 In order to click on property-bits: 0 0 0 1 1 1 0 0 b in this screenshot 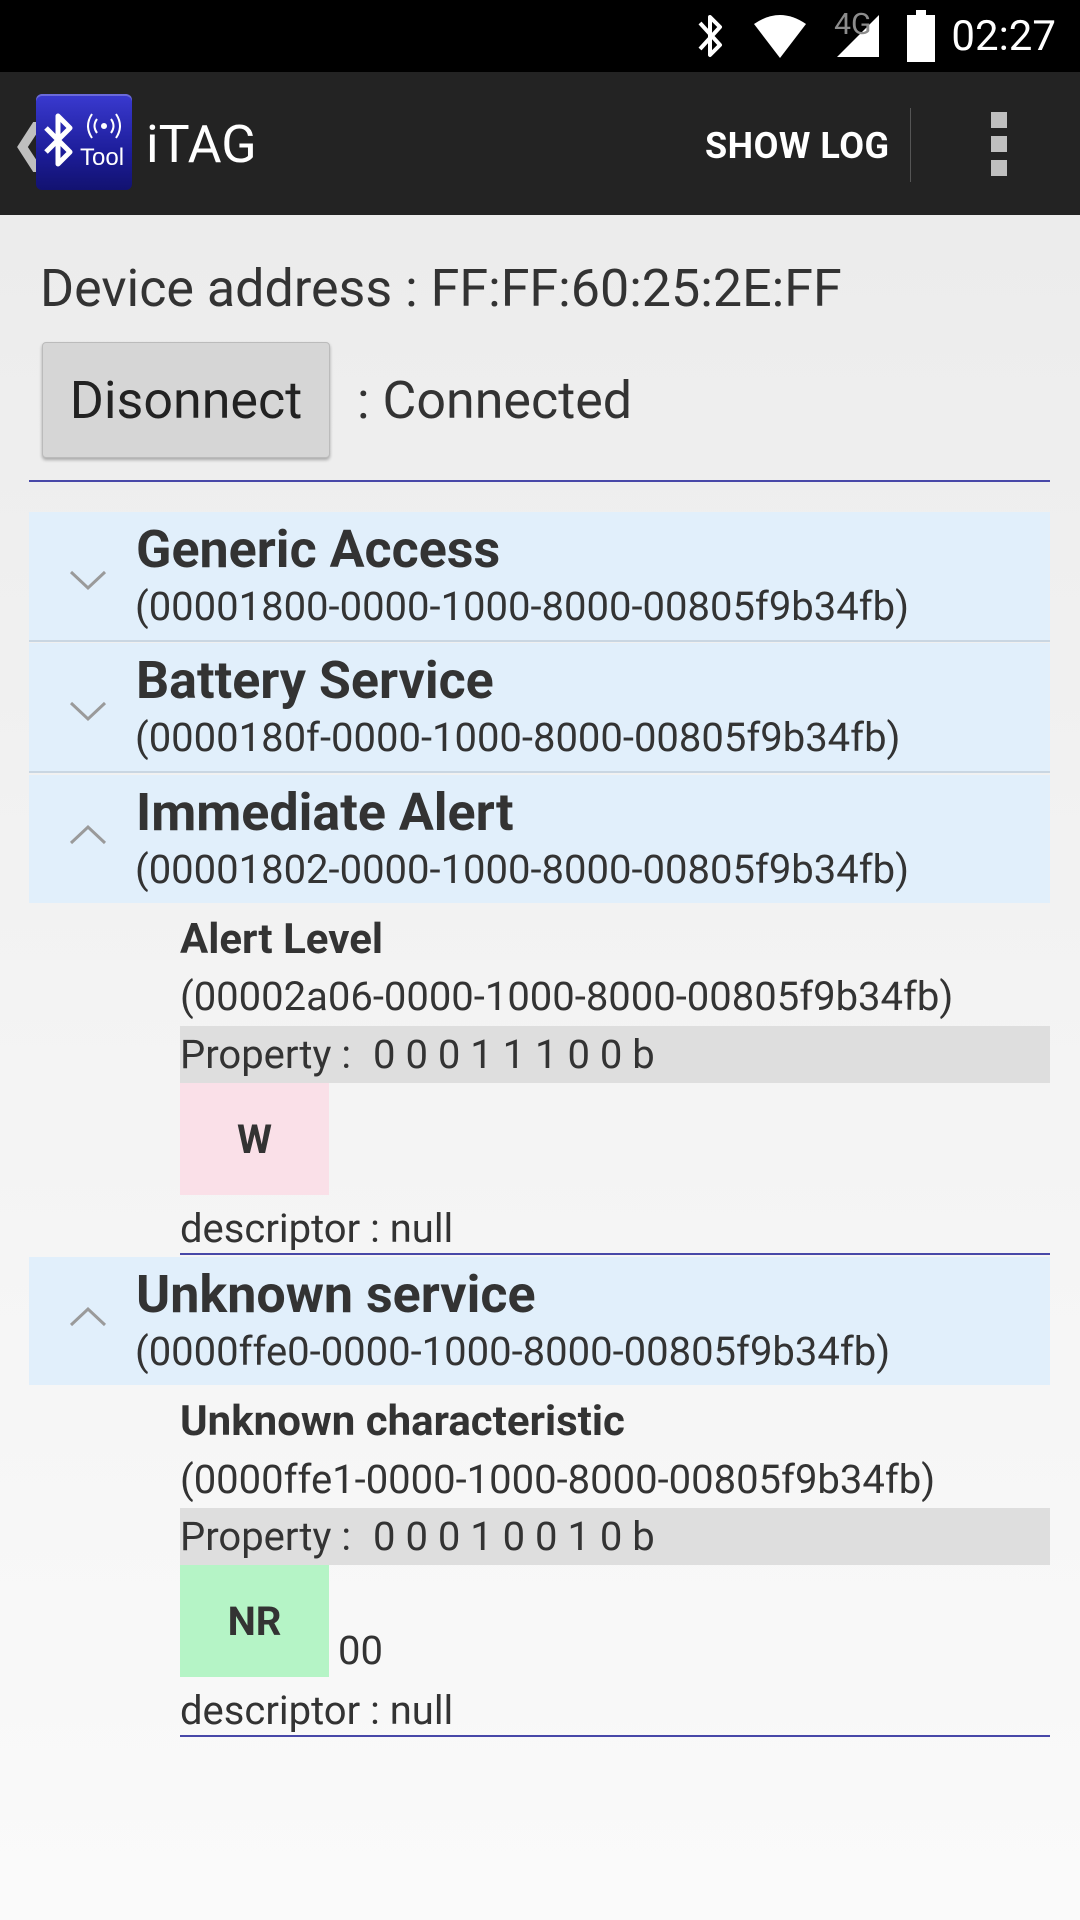, I will do `click(514, 1054)`.